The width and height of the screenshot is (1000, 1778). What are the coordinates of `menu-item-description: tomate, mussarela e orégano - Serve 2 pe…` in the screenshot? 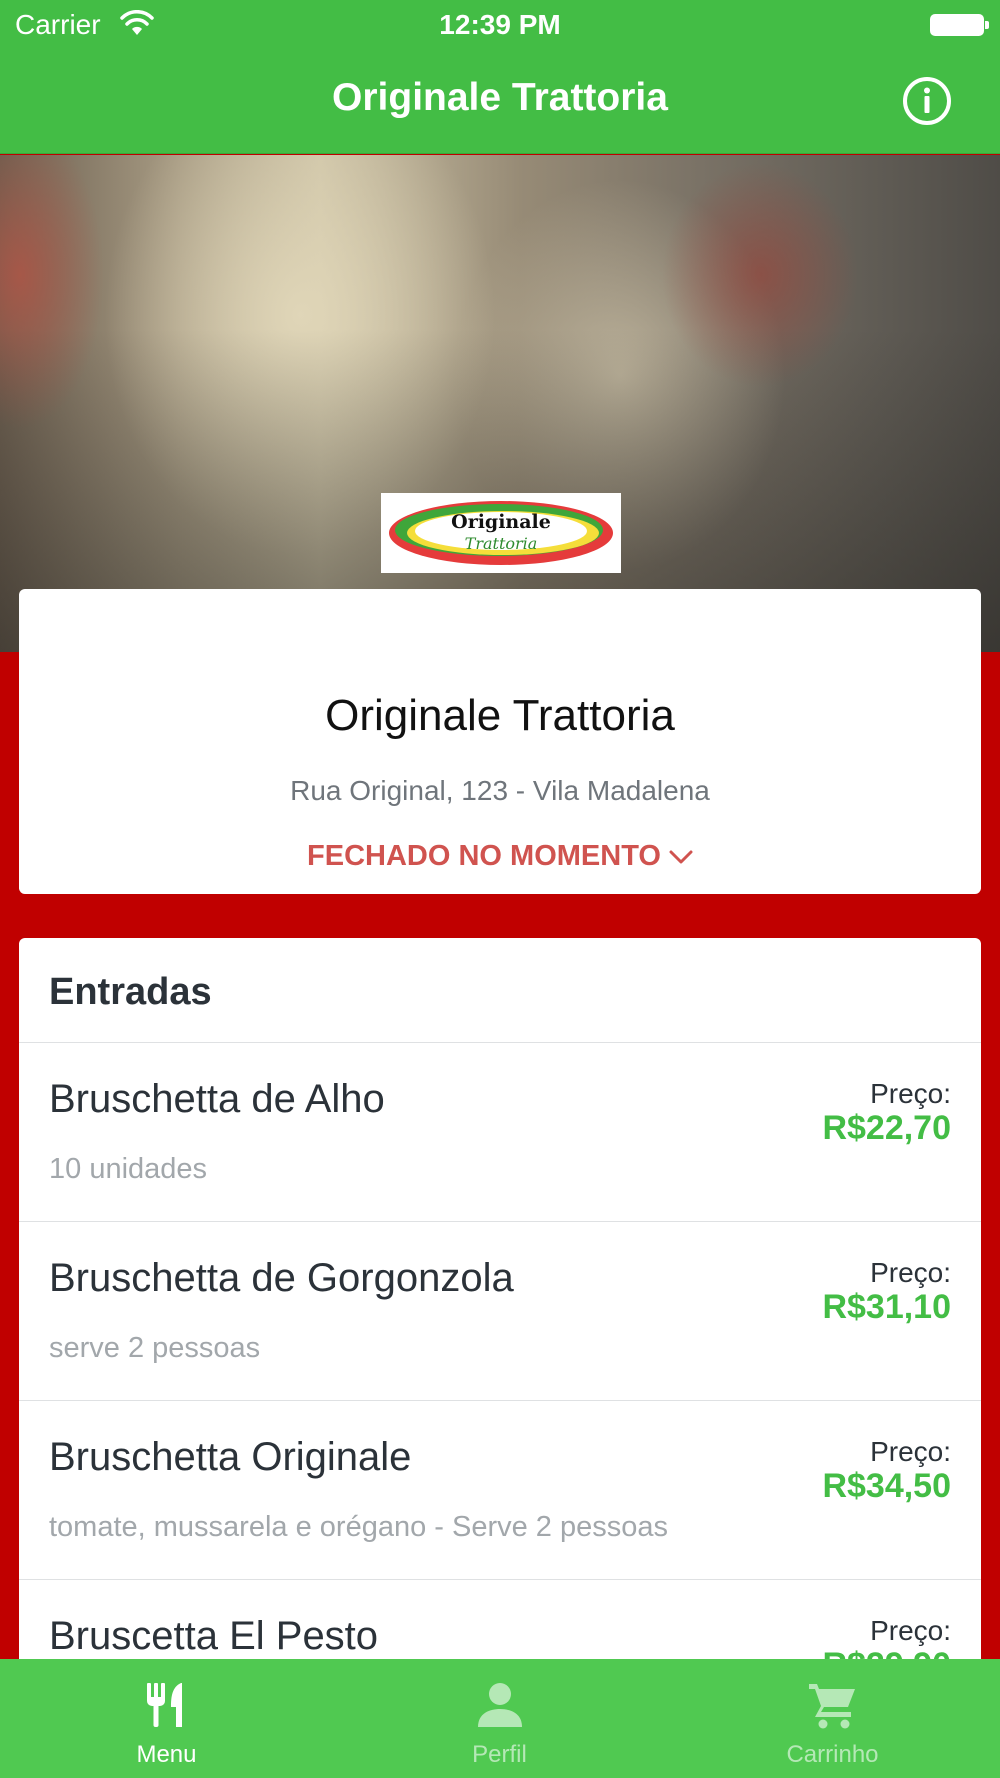 It's located at (358, 1527).